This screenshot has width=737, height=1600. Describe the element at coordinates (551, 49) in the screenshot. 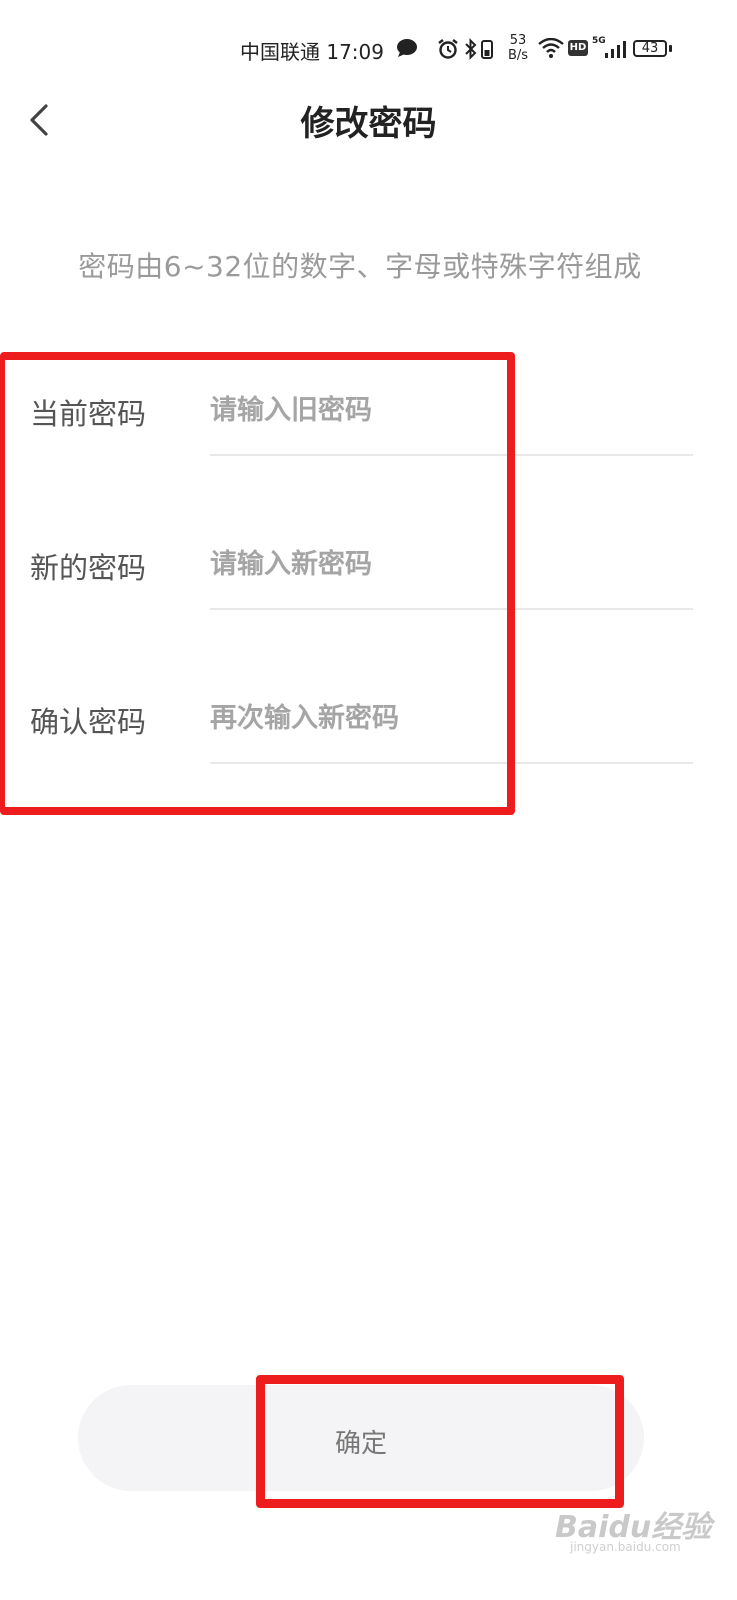

I see `wifi-icon` at that location.